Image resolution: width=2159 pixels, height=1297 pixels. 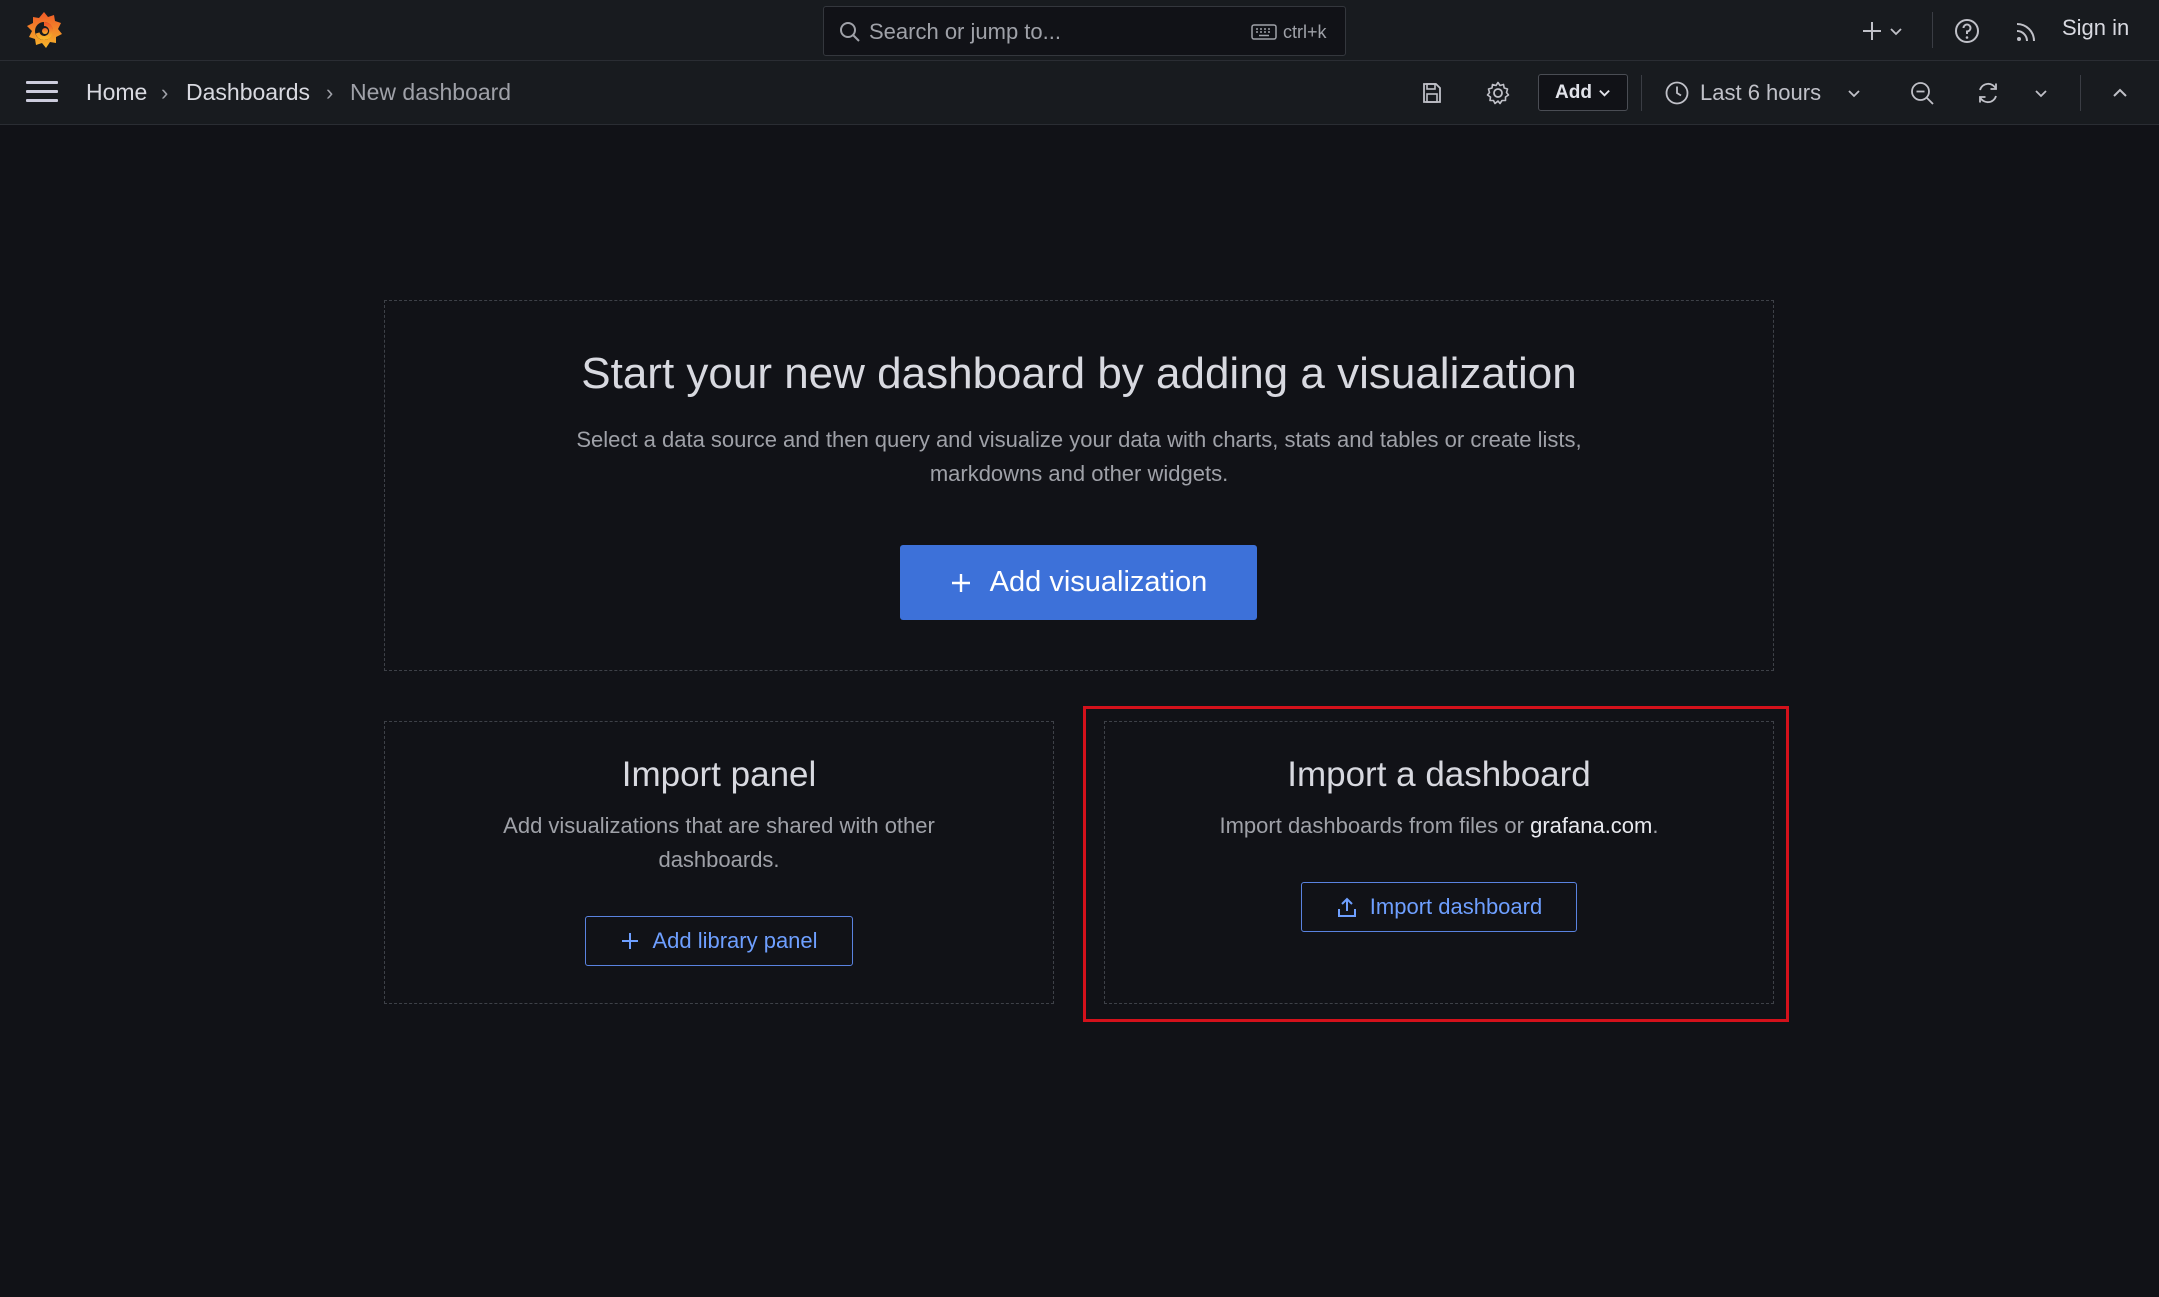 What do you see at coordinates (1346, 907) in the screenshot?
I see `upload-icon` at bounding box center [1346, 907].